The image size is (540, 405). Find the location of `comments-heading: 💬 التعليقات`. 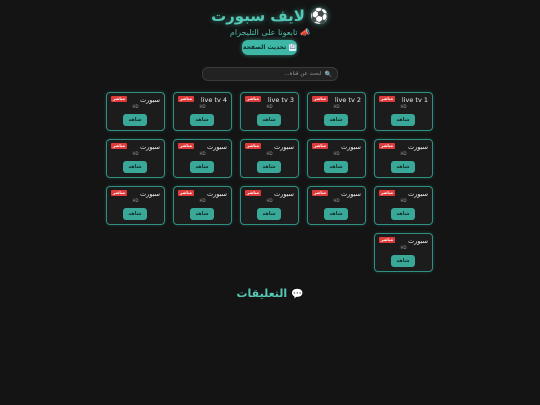

comments-heading: 💬 التعليقات is located at coordinates (270, 294).